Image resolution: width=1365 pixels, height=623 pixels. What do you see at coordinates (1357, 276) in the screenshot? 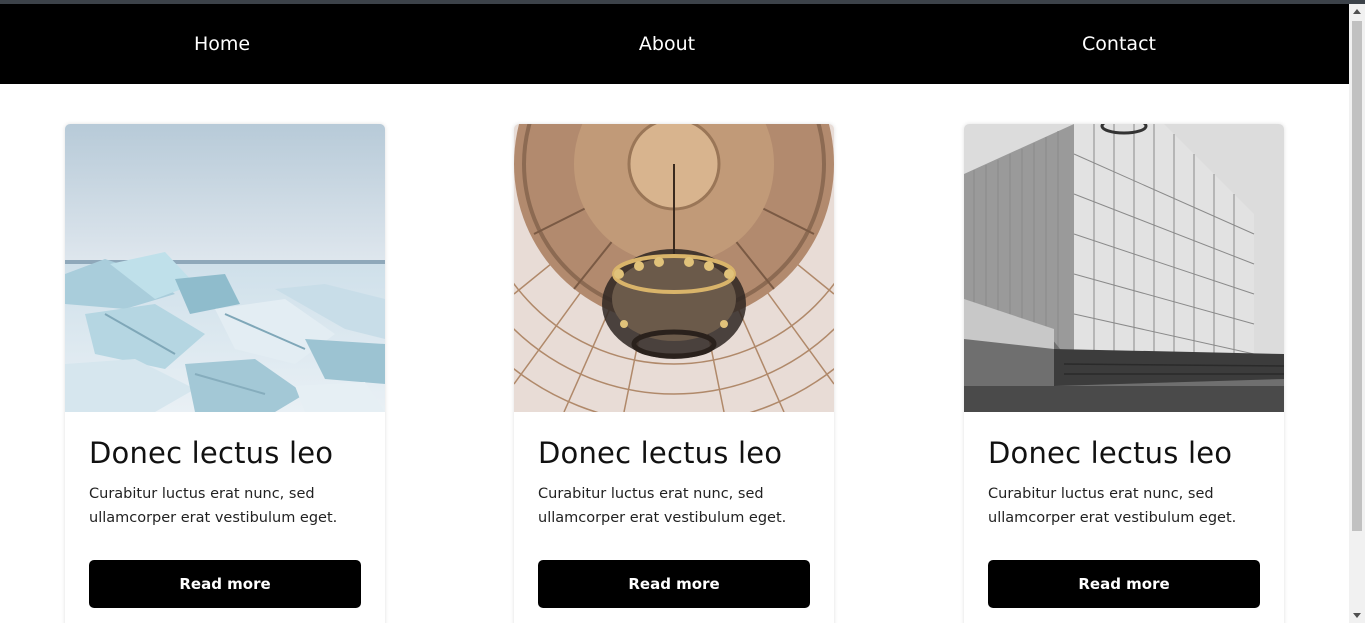
I see `scroll-thumb` at bounding box center [1357, 276].